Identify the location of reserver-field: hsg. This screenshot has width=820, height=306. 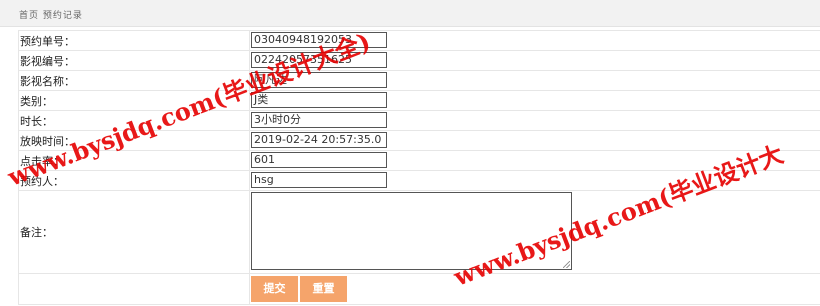
(319, 180).